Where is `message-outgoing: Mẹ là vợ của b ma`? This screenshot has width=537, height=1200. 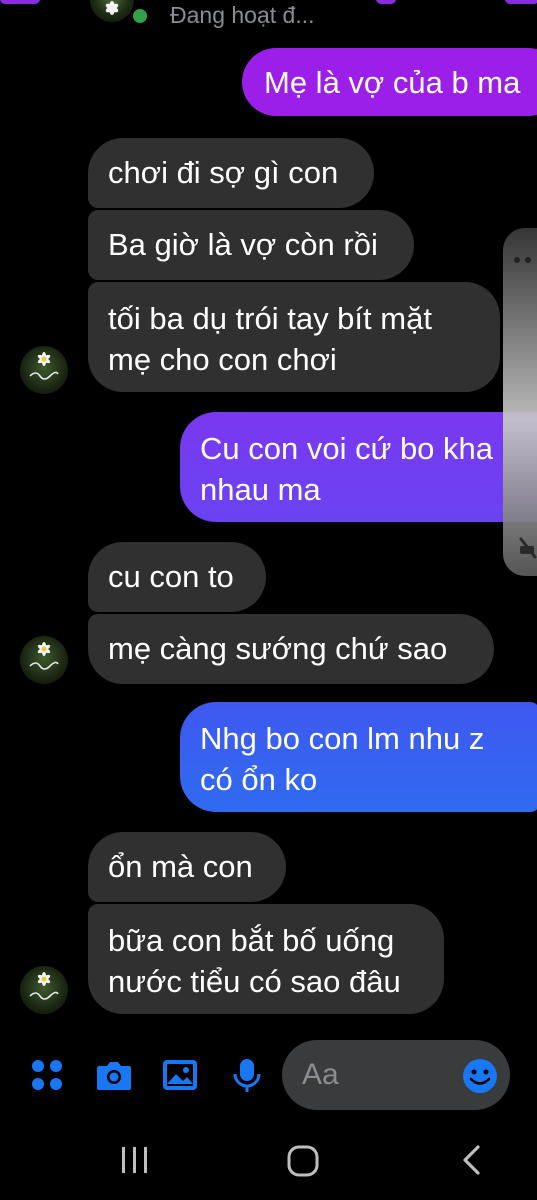 message-outgoing: Mẹ là vợ của b ma is located at coordinates (389, 82).